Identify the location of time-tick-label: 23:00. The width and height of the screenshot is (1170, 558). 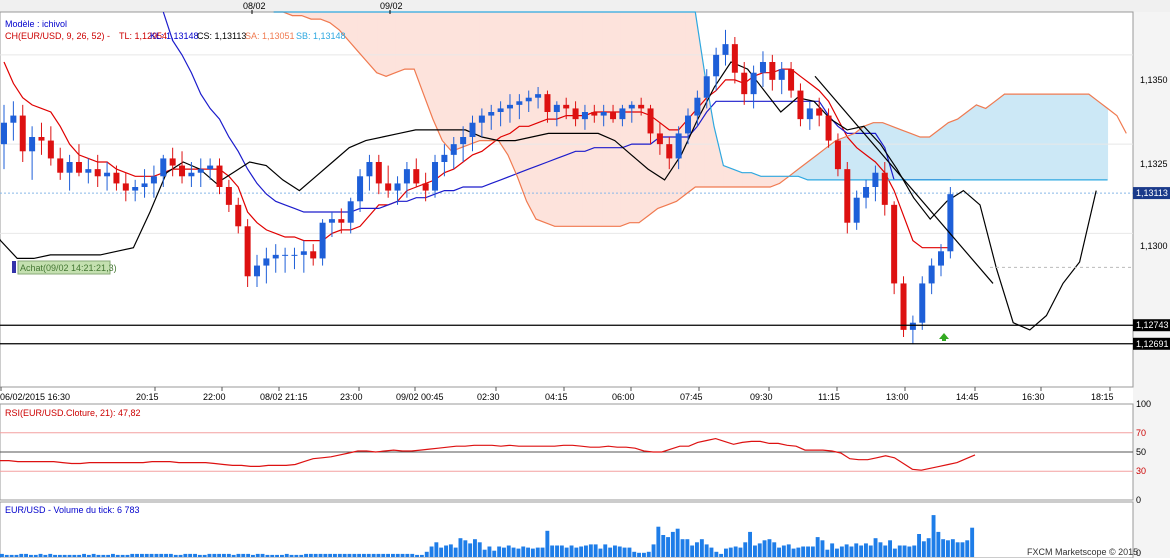
(351, 397).